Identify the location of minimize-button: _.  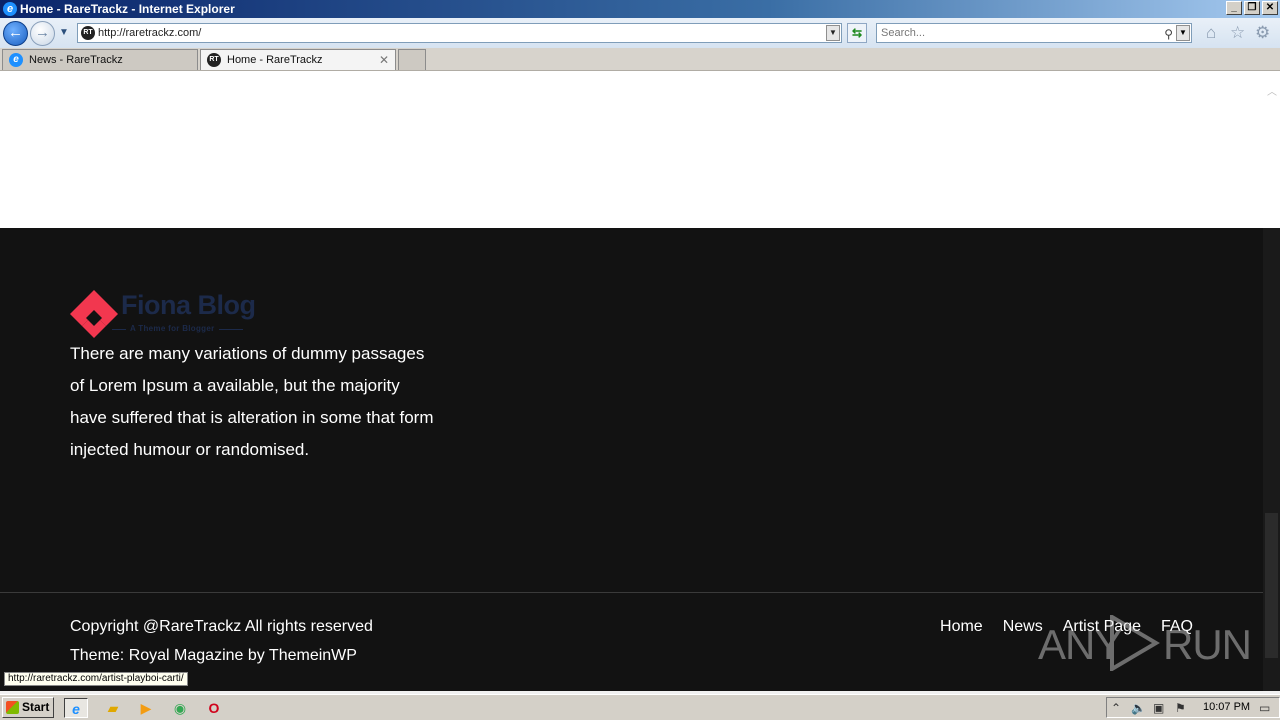
(1234, 8).